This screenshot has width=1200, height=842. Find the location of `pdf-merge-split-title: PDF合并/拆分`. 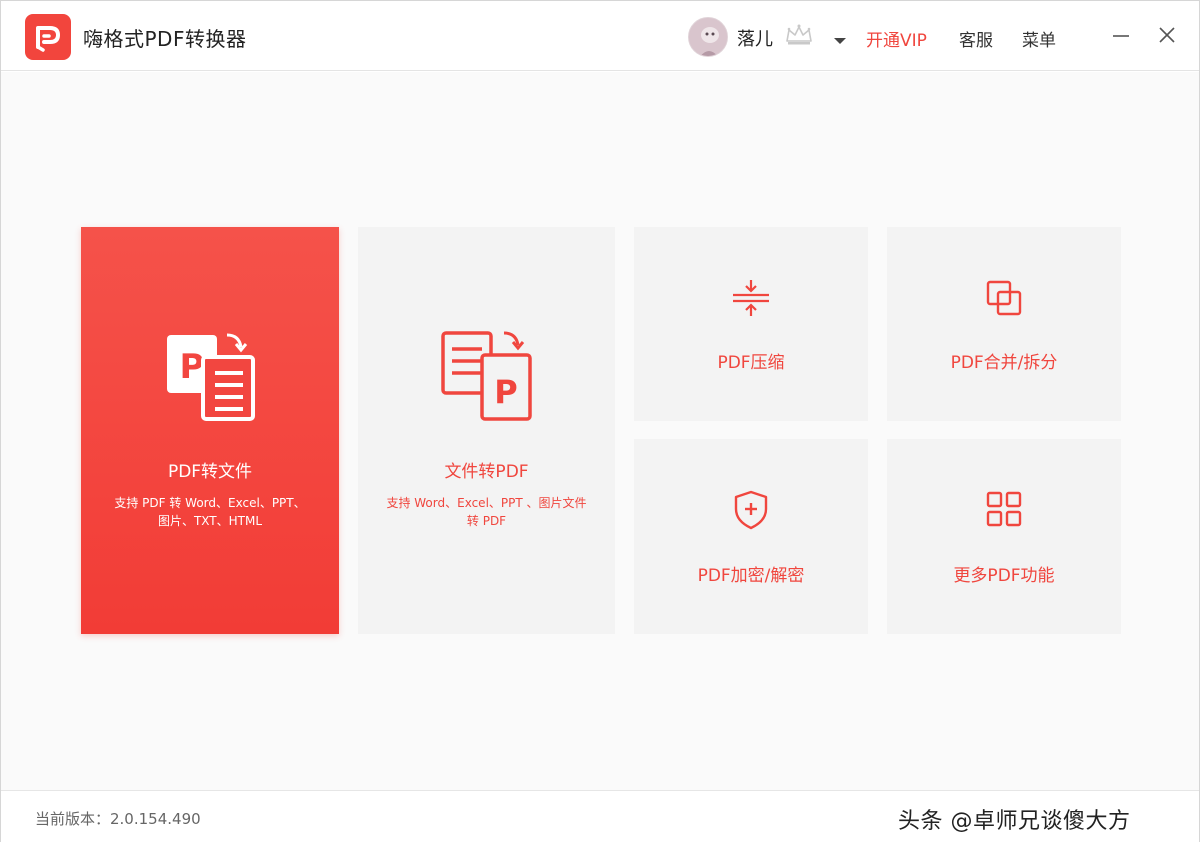

pdf-merge-split-title: PDF合并/拆分 is located at coordinates (1004, 363).